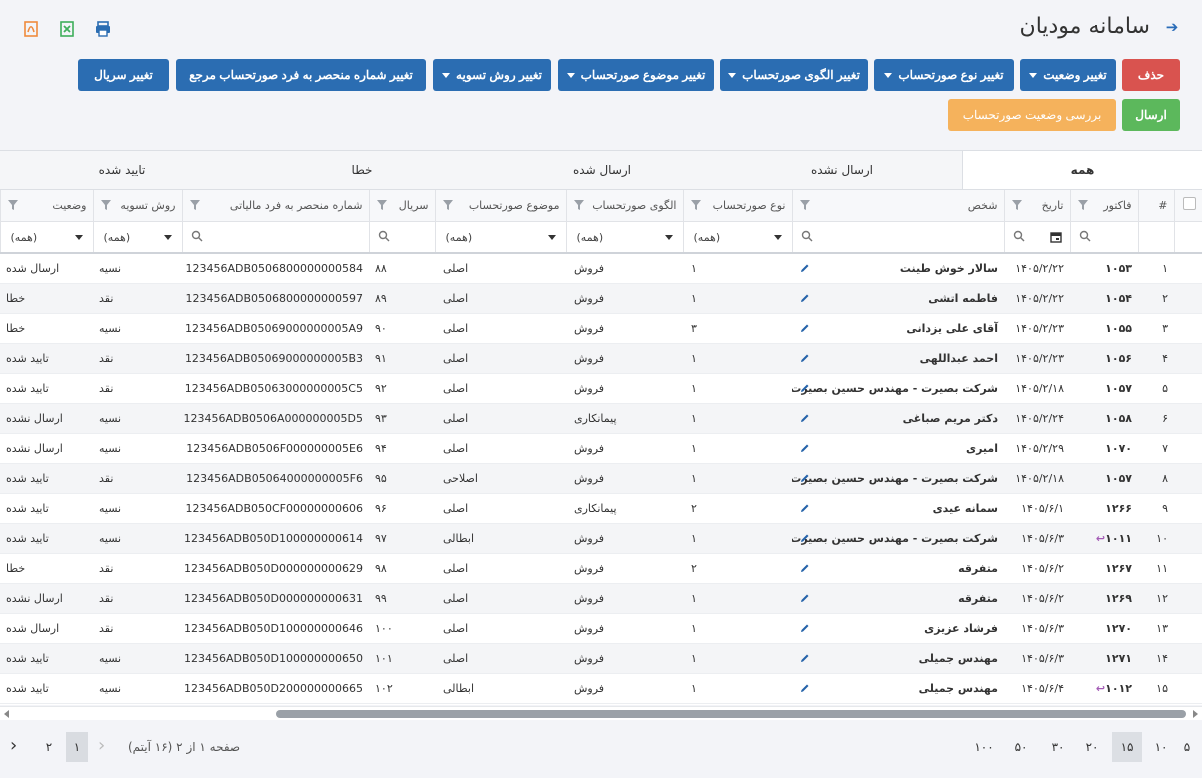 The image size is (1202, 778). What do you see at coordinates (1082, 170) in the screenshot?
I see `tab-all: همه` at bounding box center [1082, 170].